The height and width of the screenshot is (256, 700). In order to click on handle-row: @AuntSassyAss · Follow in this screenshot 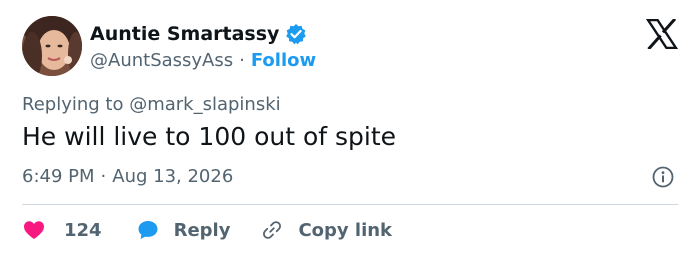, I will do `click(203, 60)`.